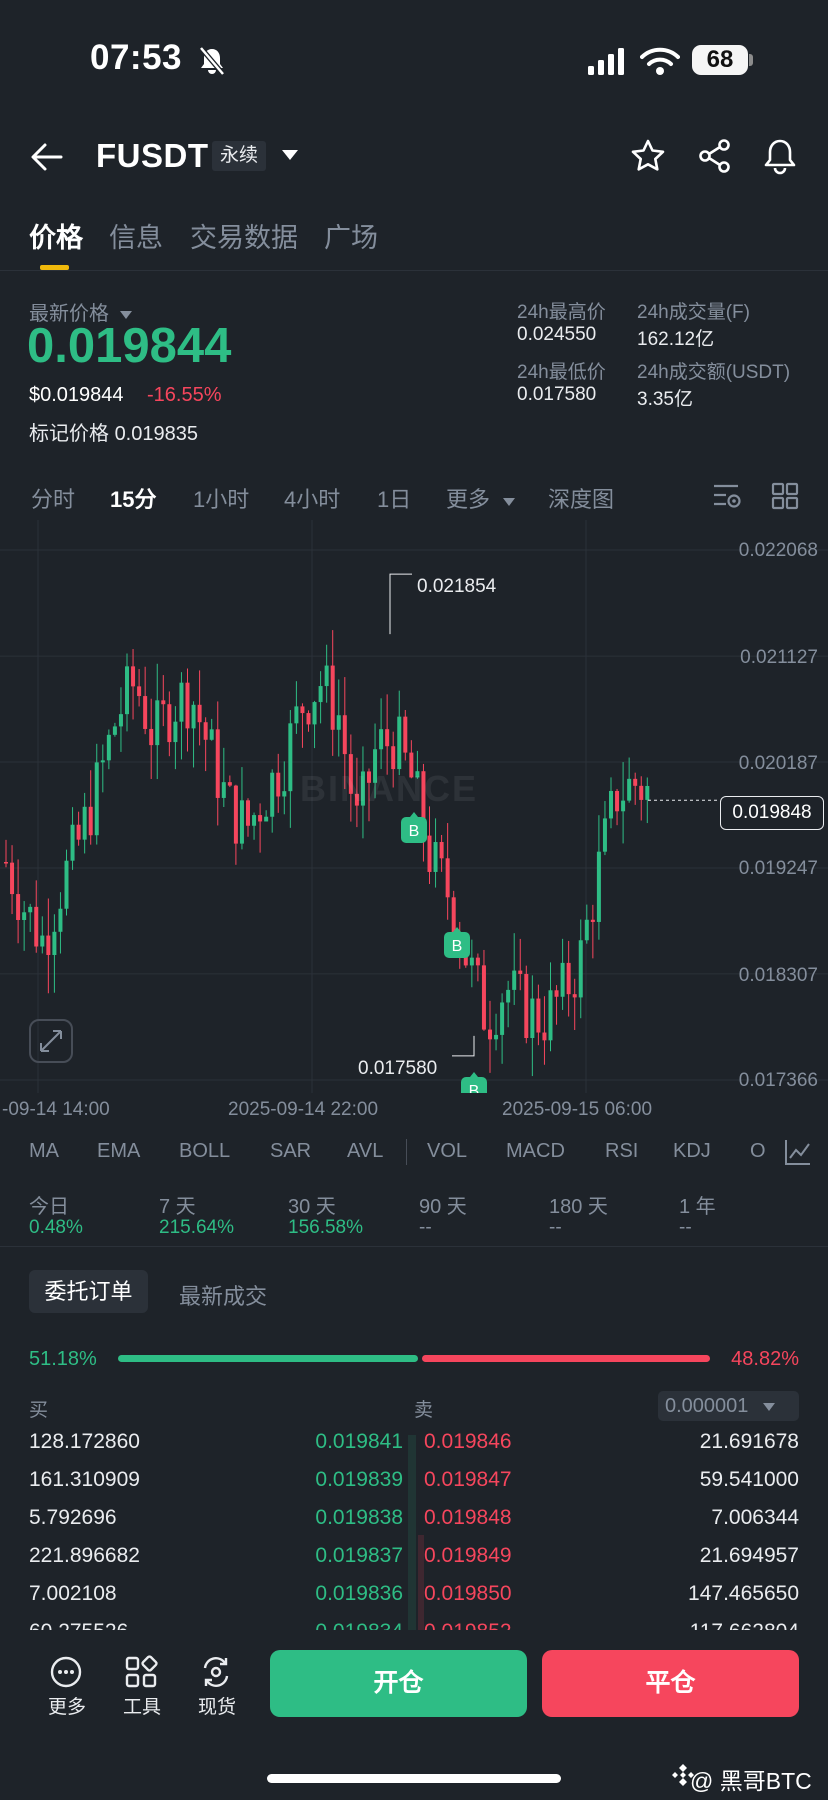  Describe the element at coordinates (670, 1683) in the screenshot. I see `close-position-button: 平仓` at that location.